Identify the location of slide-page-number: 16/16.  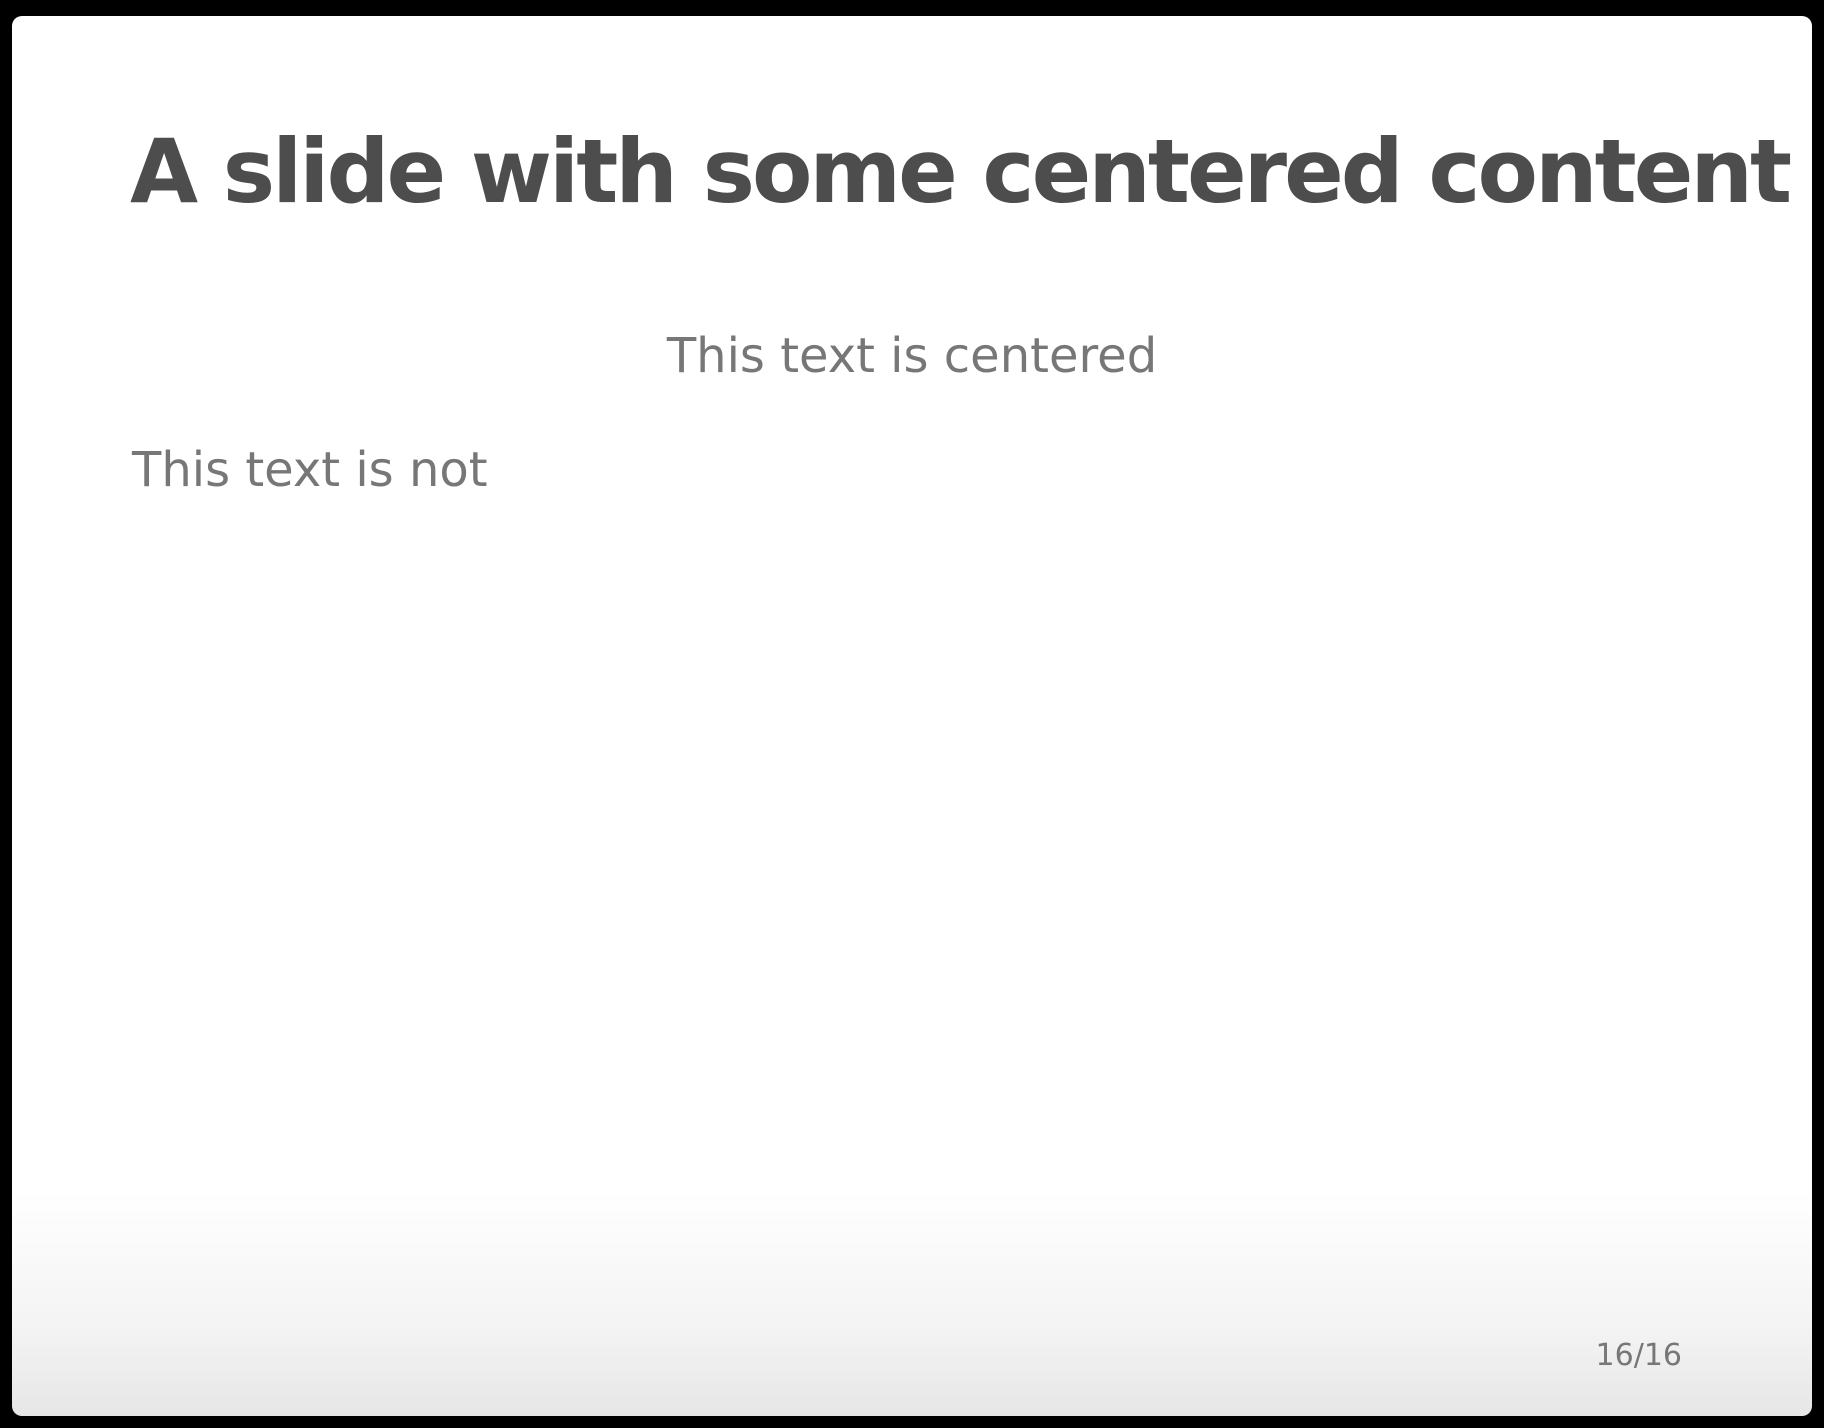
(1638, 1355).